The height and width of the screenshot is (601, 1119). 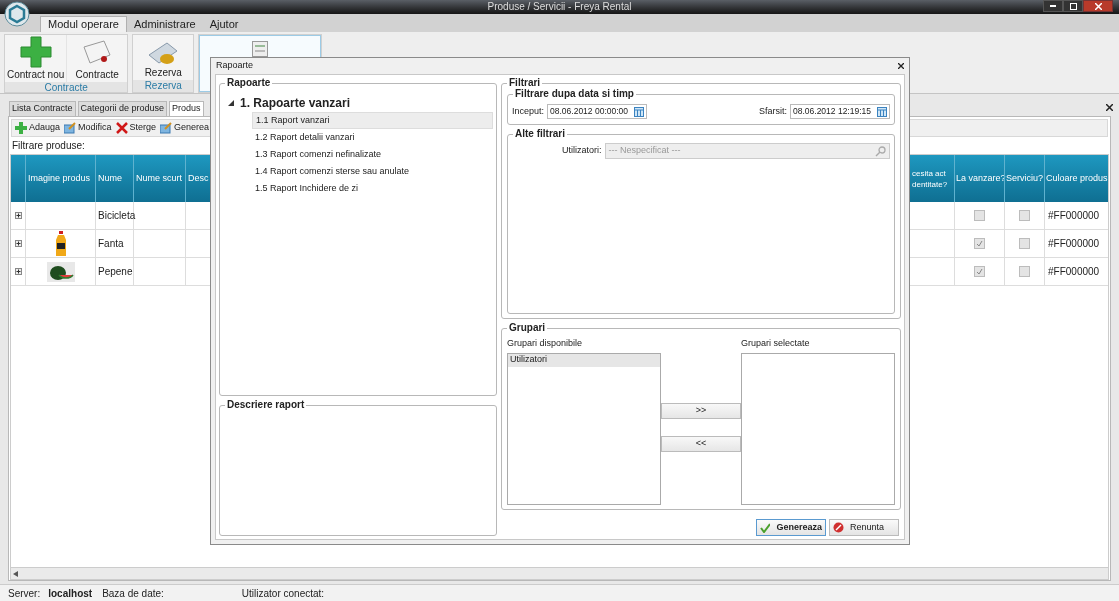 What do you see at coordinates (163, 86) in the screenshot?
I see `group-label: Rezerva` at bounding box center [163, 86].